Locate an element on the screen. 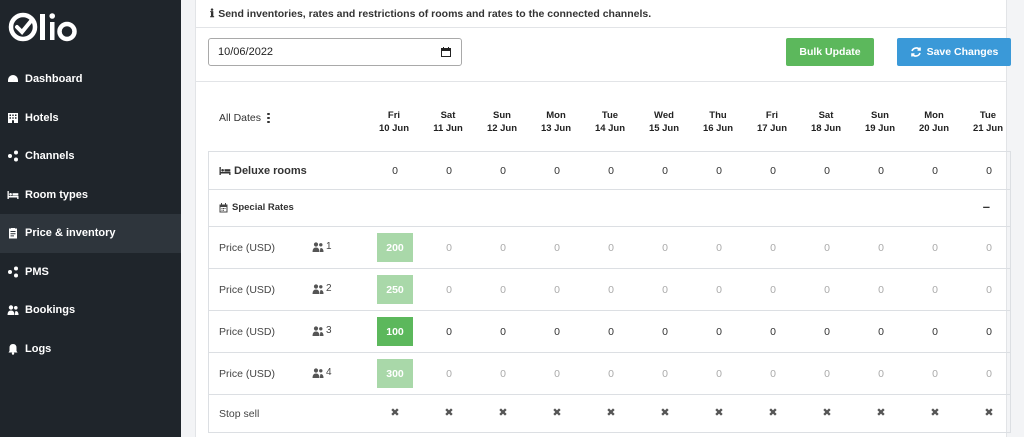 This screenshot has height=437, width=1024. price-cell-selected: 200 is located at coordinates (395, 247).